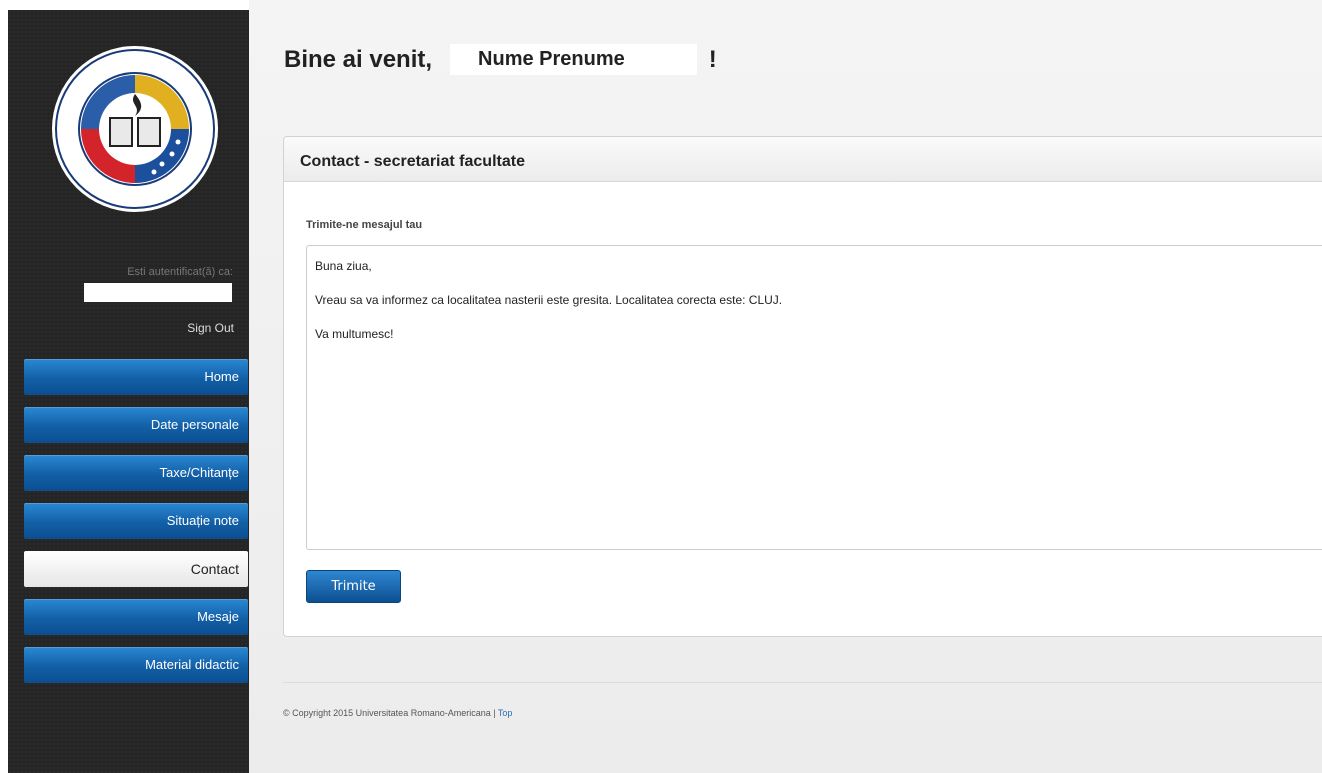 This screenshot has height=773, width=1322. What do you see at coordinates (136, 569) in the screenshot?
I see `nav-item-contact: Contact` at bounding box center [136, 569].